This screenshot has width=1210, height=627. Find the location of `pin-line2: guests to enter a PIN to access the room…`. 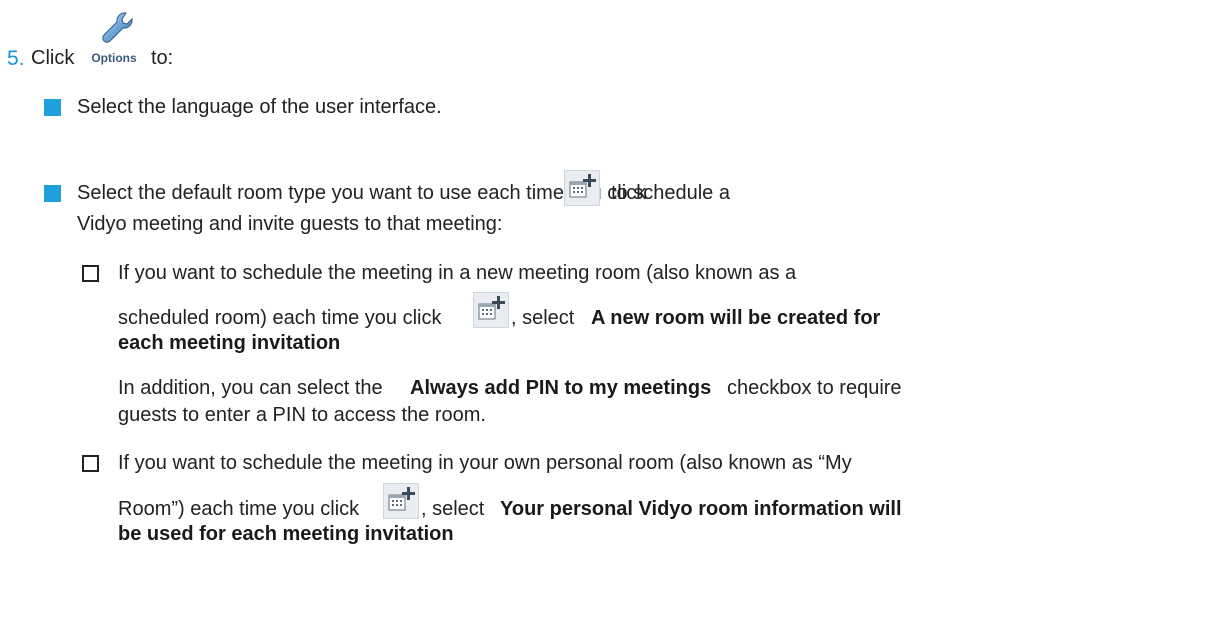

pin-line2: guests to enter a PIN to access the room… is located at coordinates (302, 415).